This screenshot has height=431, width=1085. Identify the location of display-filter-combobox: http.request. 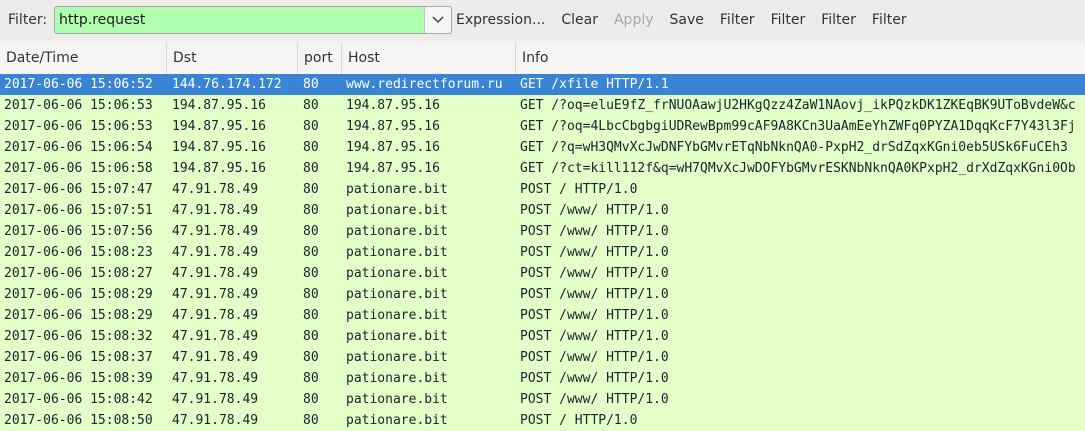
(253, 20).